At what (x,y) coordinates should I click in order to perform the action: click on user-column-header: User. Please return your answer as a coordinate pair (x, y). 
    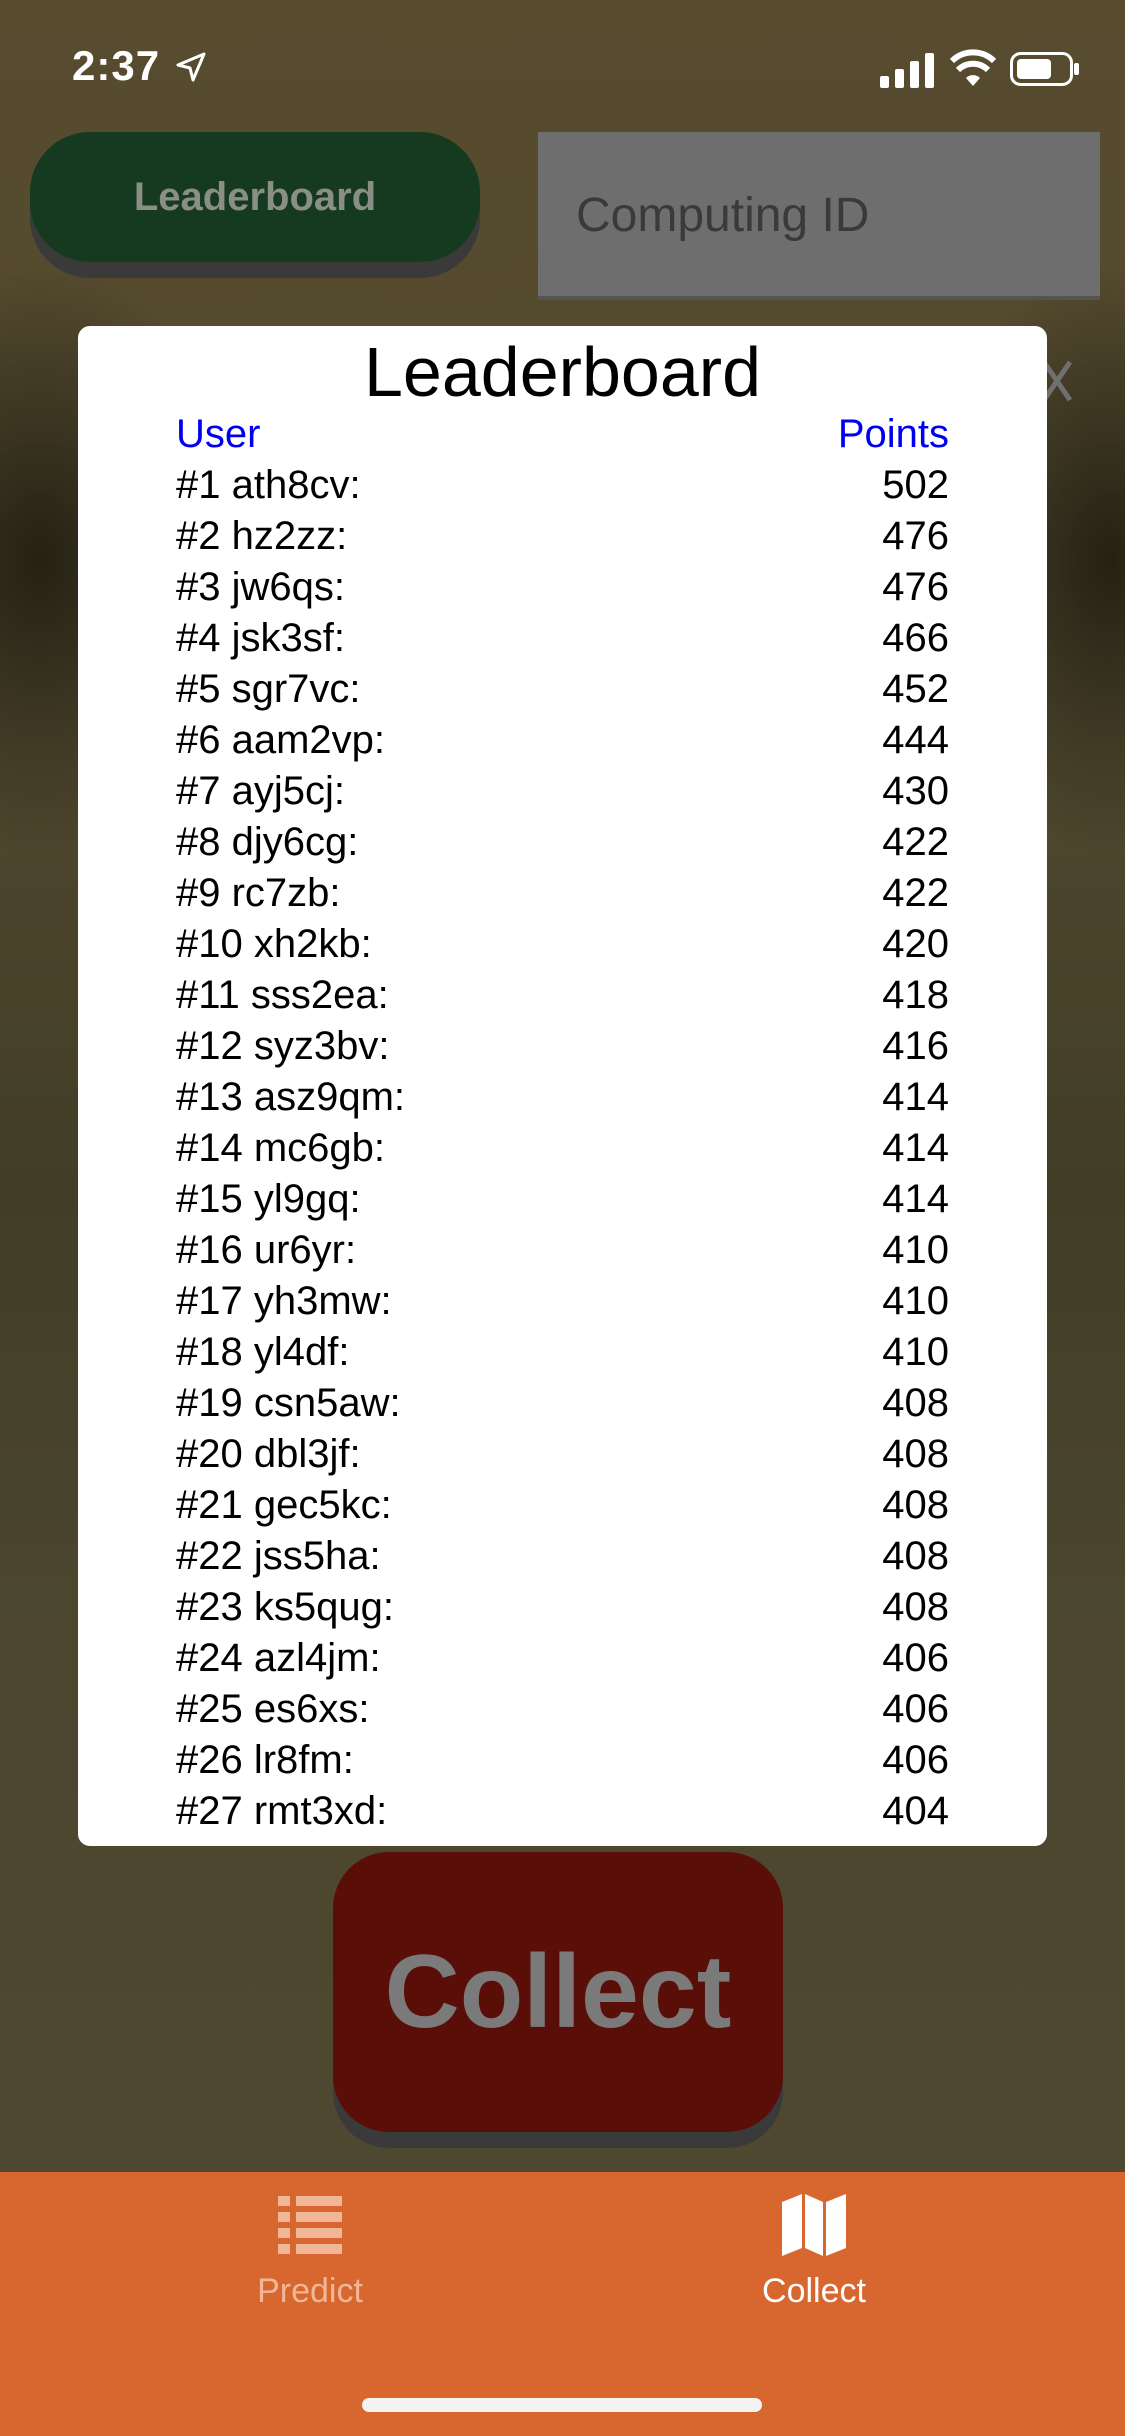
    Looking at the image, I should click on (218, 434).